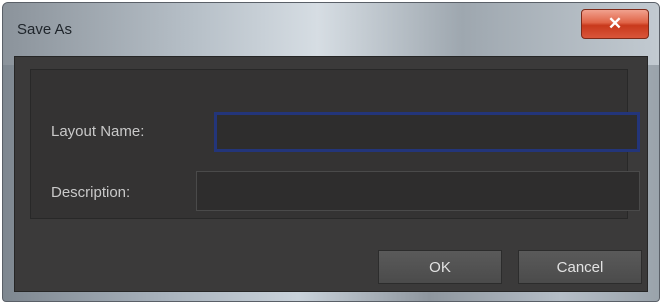  What do you see at coordinates (427, 132) in the screenshot?
I see `layout-name-input` at bounding box center [427, 132].